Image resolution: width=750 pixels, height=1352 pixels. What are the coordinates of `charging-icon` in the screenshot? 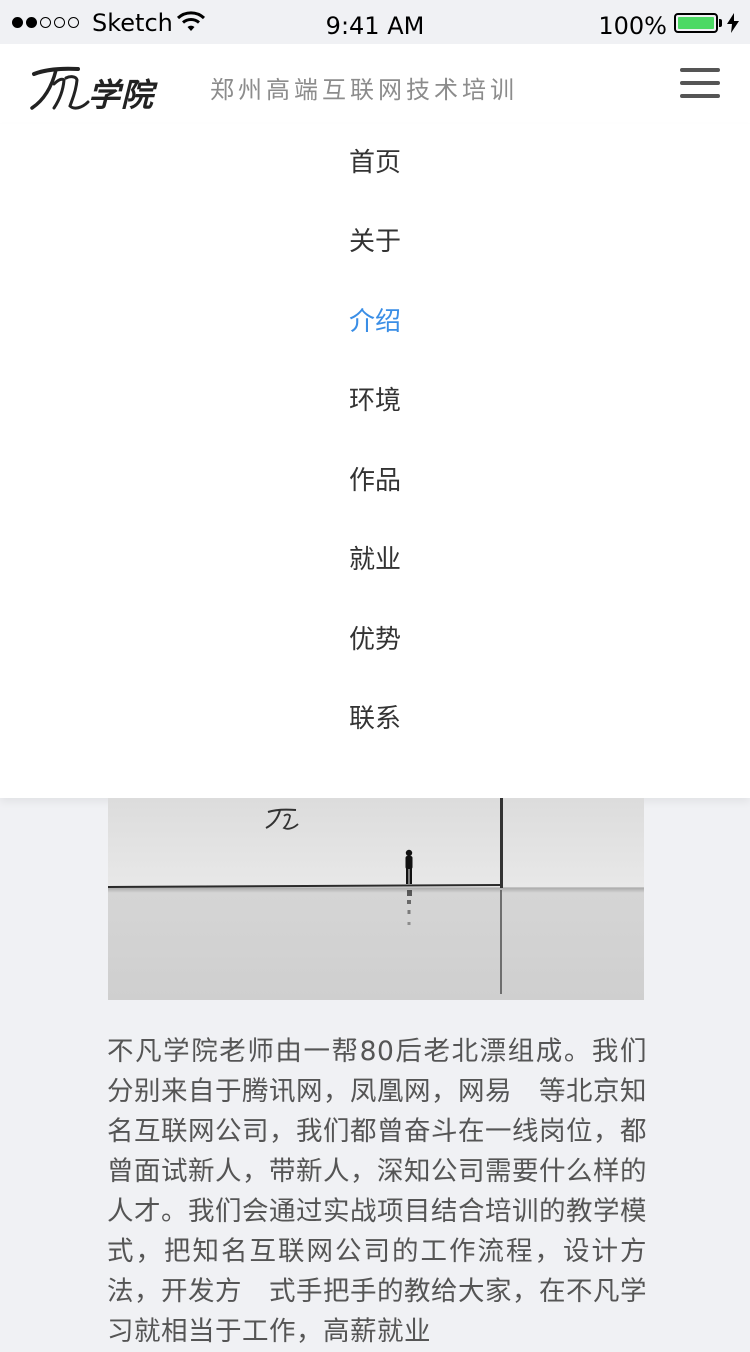 It's located at (733, 25).